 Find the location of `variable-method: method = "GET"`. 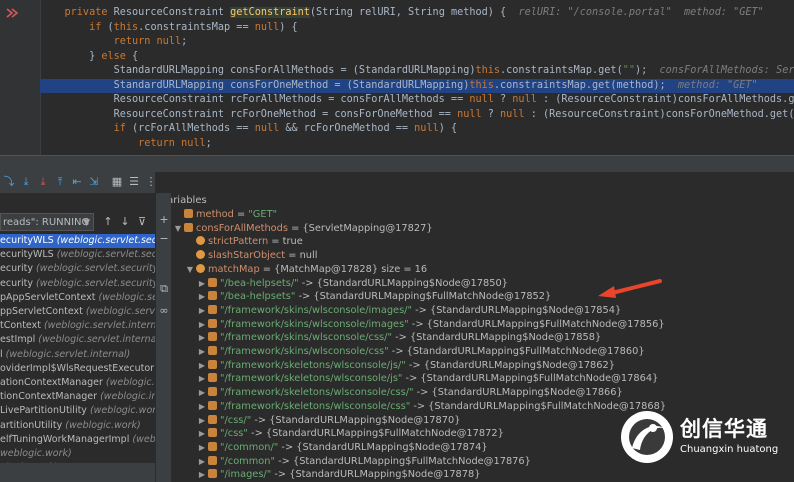

variable-method: method = "GET" is located at coordinates (482, 215).